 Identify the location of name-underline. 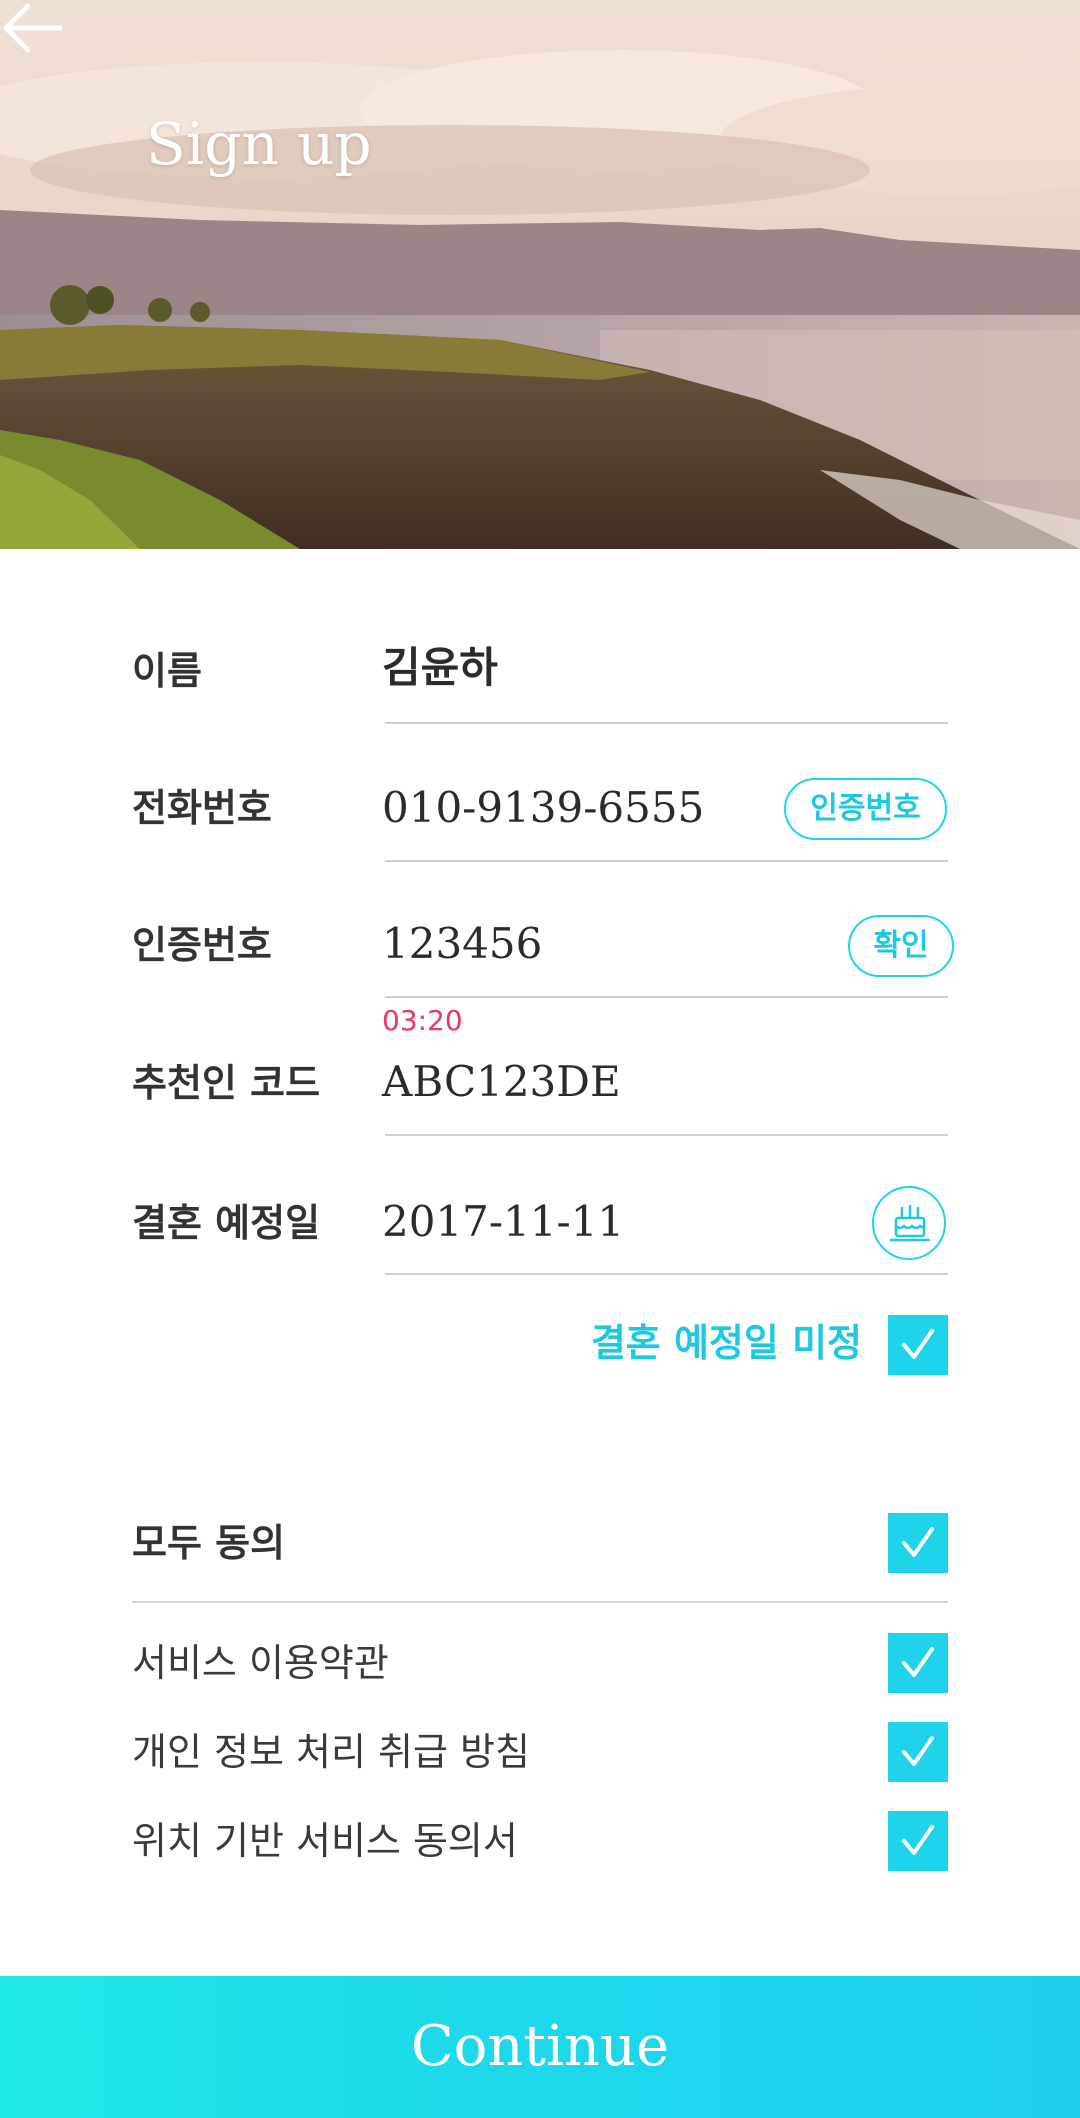
(666, 723).